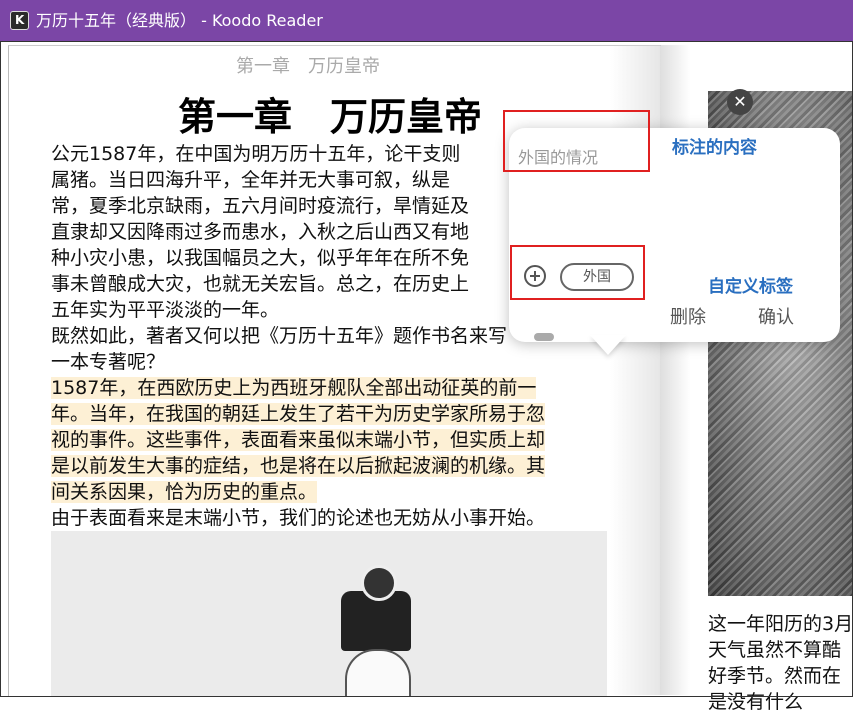  I want to click on delete-button: 删除, so click(688, 316).